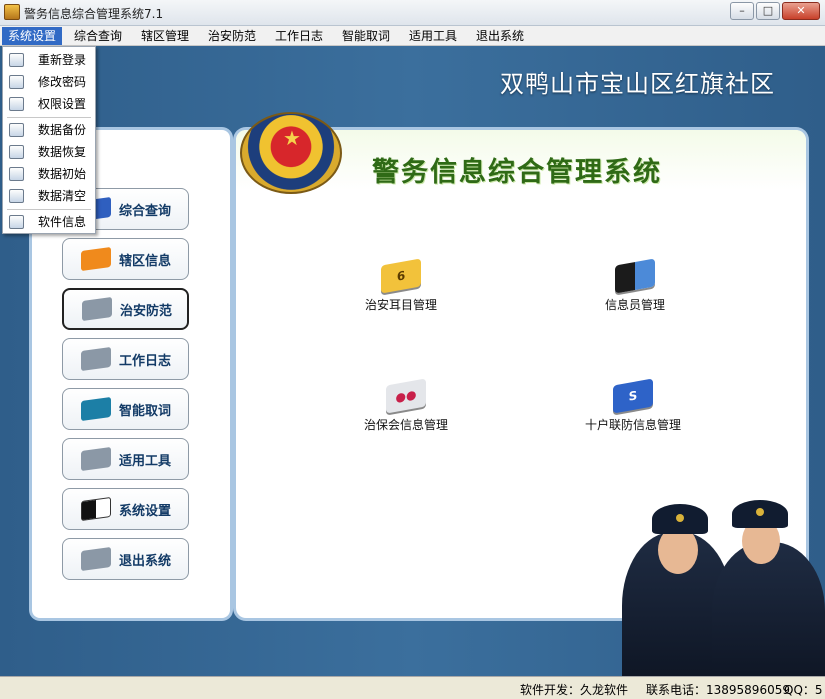 Image resolution: width=825 pixels, height=699 pixels. I want to click on menu-work-log: 工作日志, so click(299, 36).